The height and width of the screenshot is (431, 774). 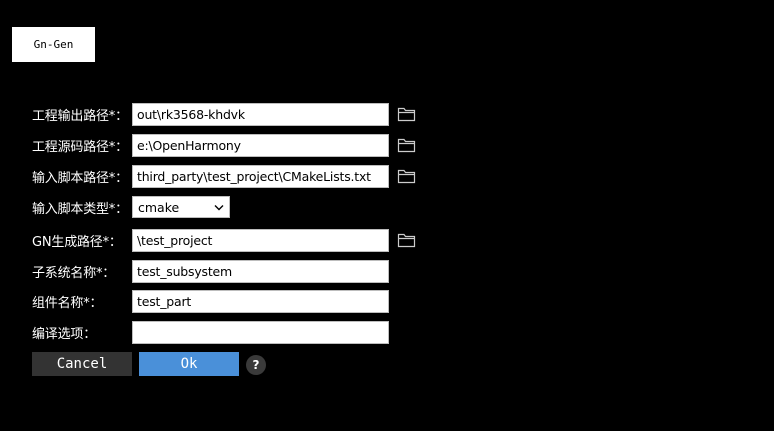 I want to click on tab-gn-gen: Gn-Gen, so click(x=53, y=44).